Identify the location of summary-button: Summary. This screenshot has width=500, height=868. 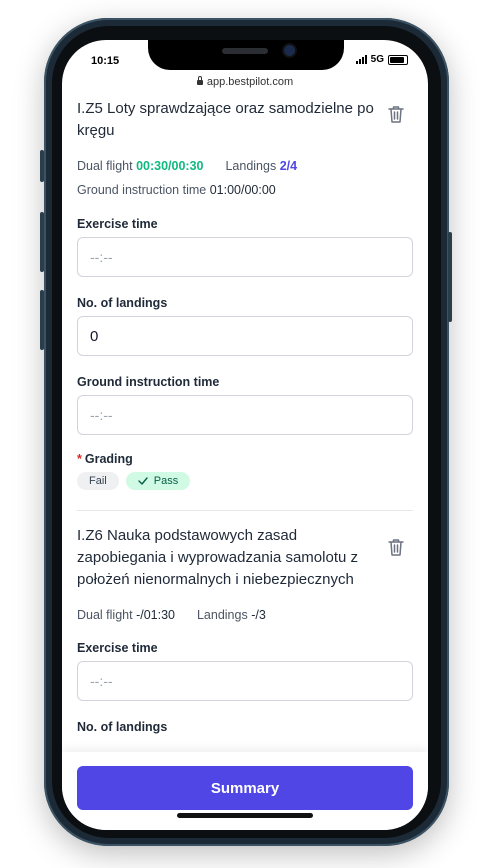
(245, 788).